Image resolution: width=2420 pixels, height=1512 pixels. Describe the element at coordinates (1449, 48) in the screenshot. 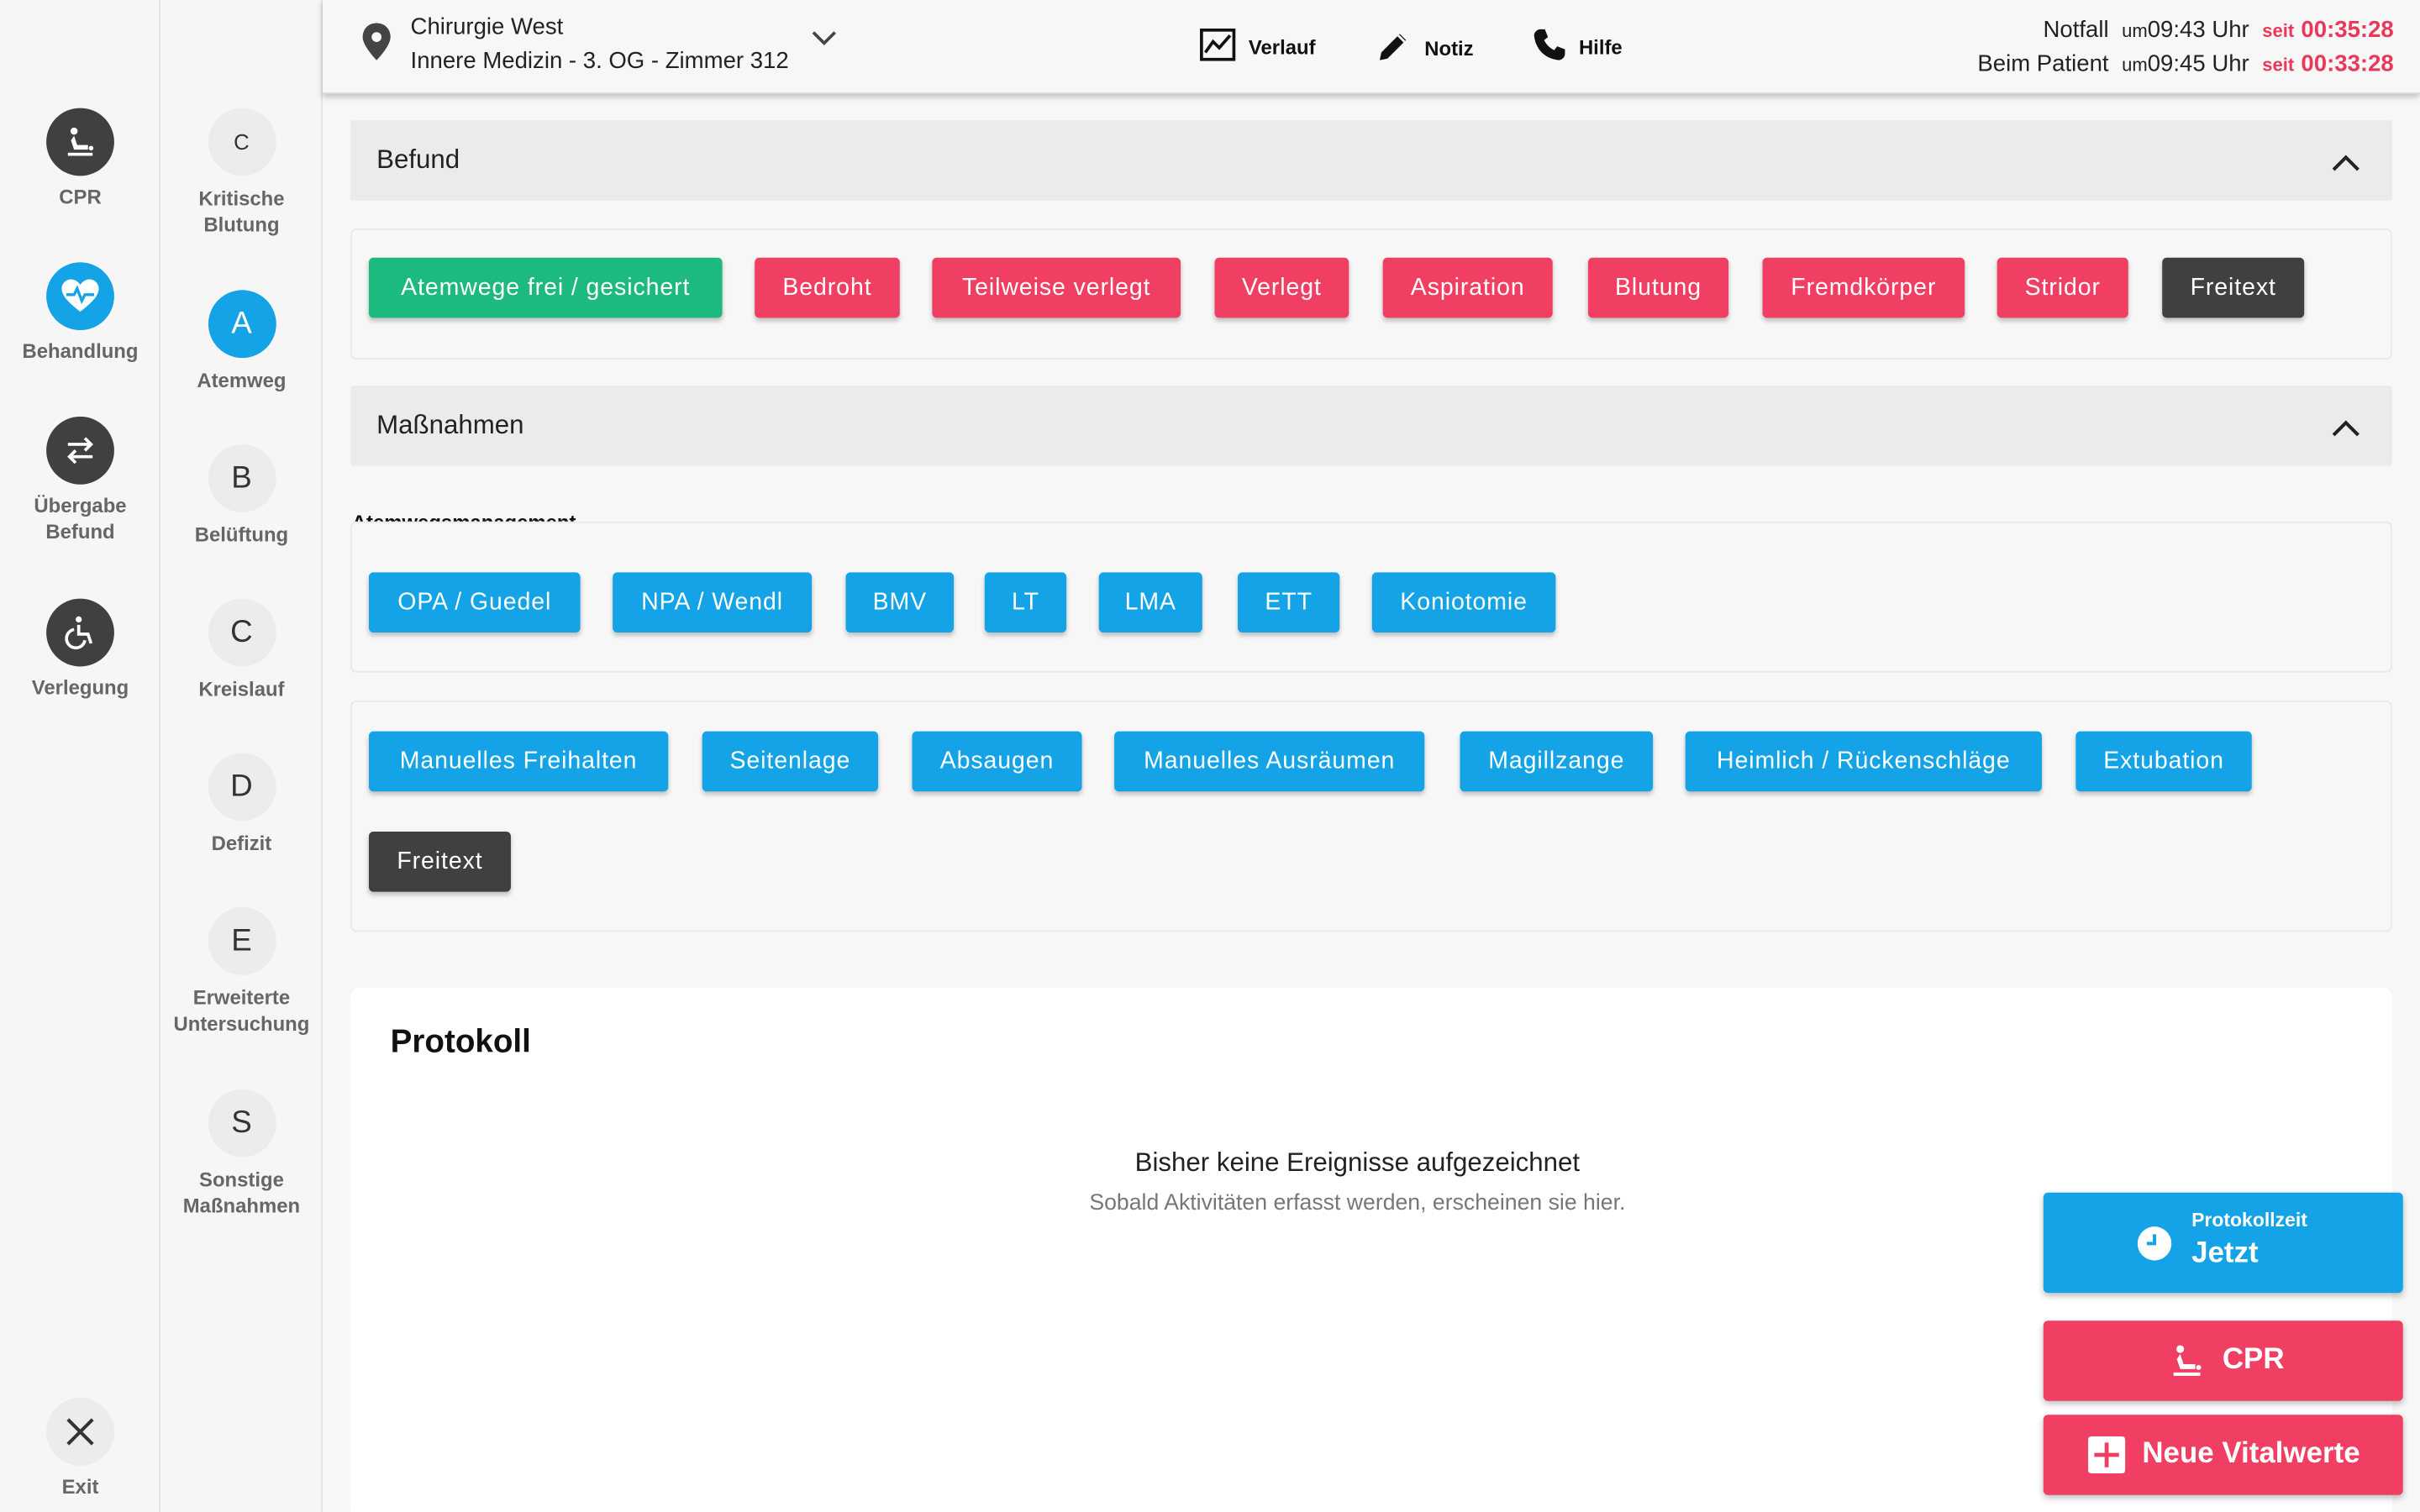

I see `notiz-label: Notiz` at that location.